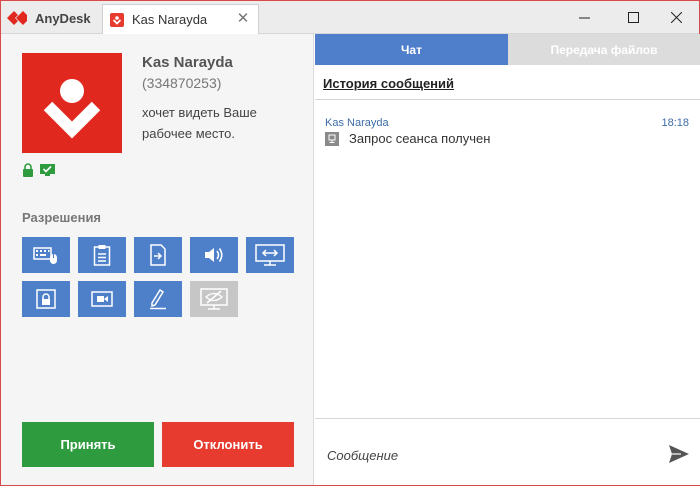 The image size is (700, 486). Describe the element at coordinates (62, 217) in the screenshot. I see `permissions-heading: Разрешения` at that location.